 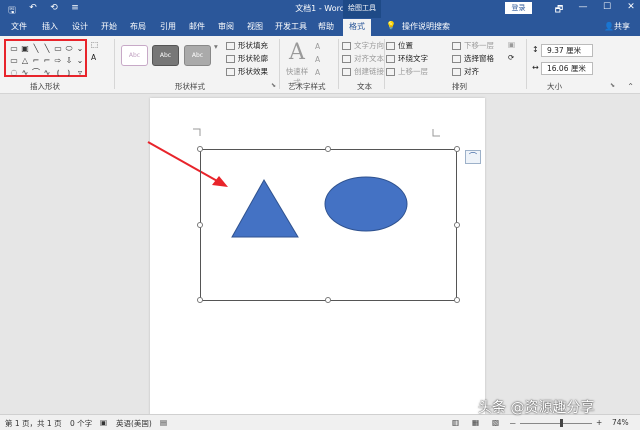 What do you see at coordinates (50, 26) in the screenshot?
I see `tab-insert: 插入` at bounding box center [50, 26].